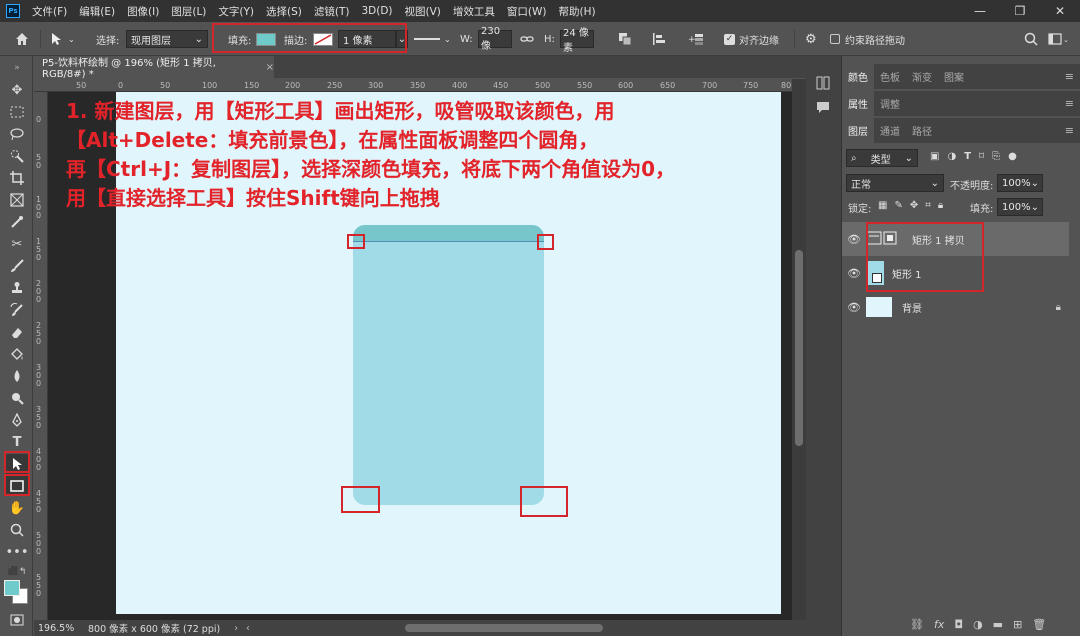 The width and height of the screenshot is (1080, 636). Describe the element at coordinates (890, 103) in the screenshot. I see `tab-adjustments: 调整` at that location.